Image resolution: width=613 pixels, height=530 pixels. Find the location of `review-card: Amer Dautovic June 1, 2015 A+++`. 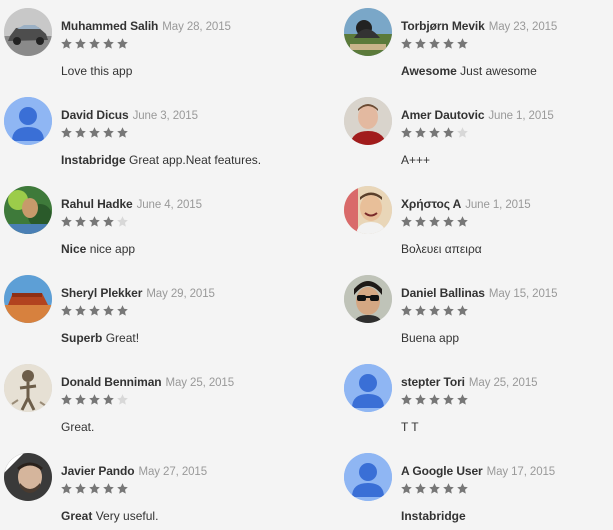

review-card: Amer Dautovic June 1, 2015 A+++ is located at coordinates (477, 131).